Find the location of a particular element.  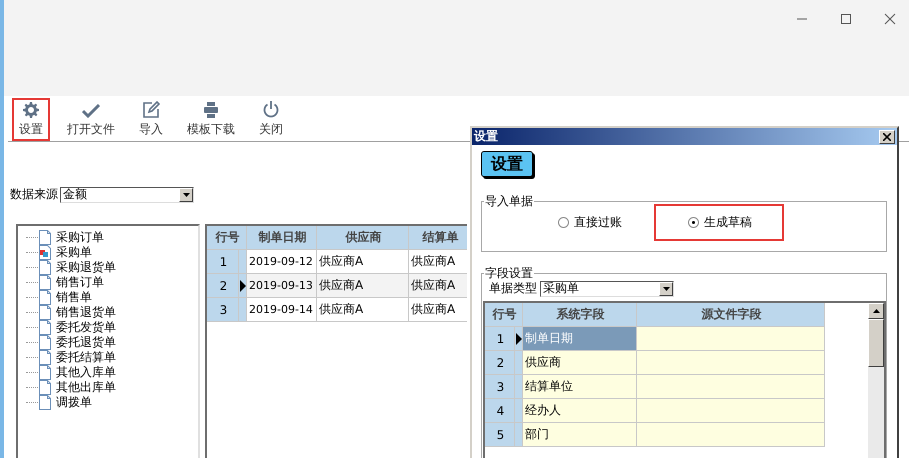

column-header: 源文件字段 is located at coordinates (731, 315).